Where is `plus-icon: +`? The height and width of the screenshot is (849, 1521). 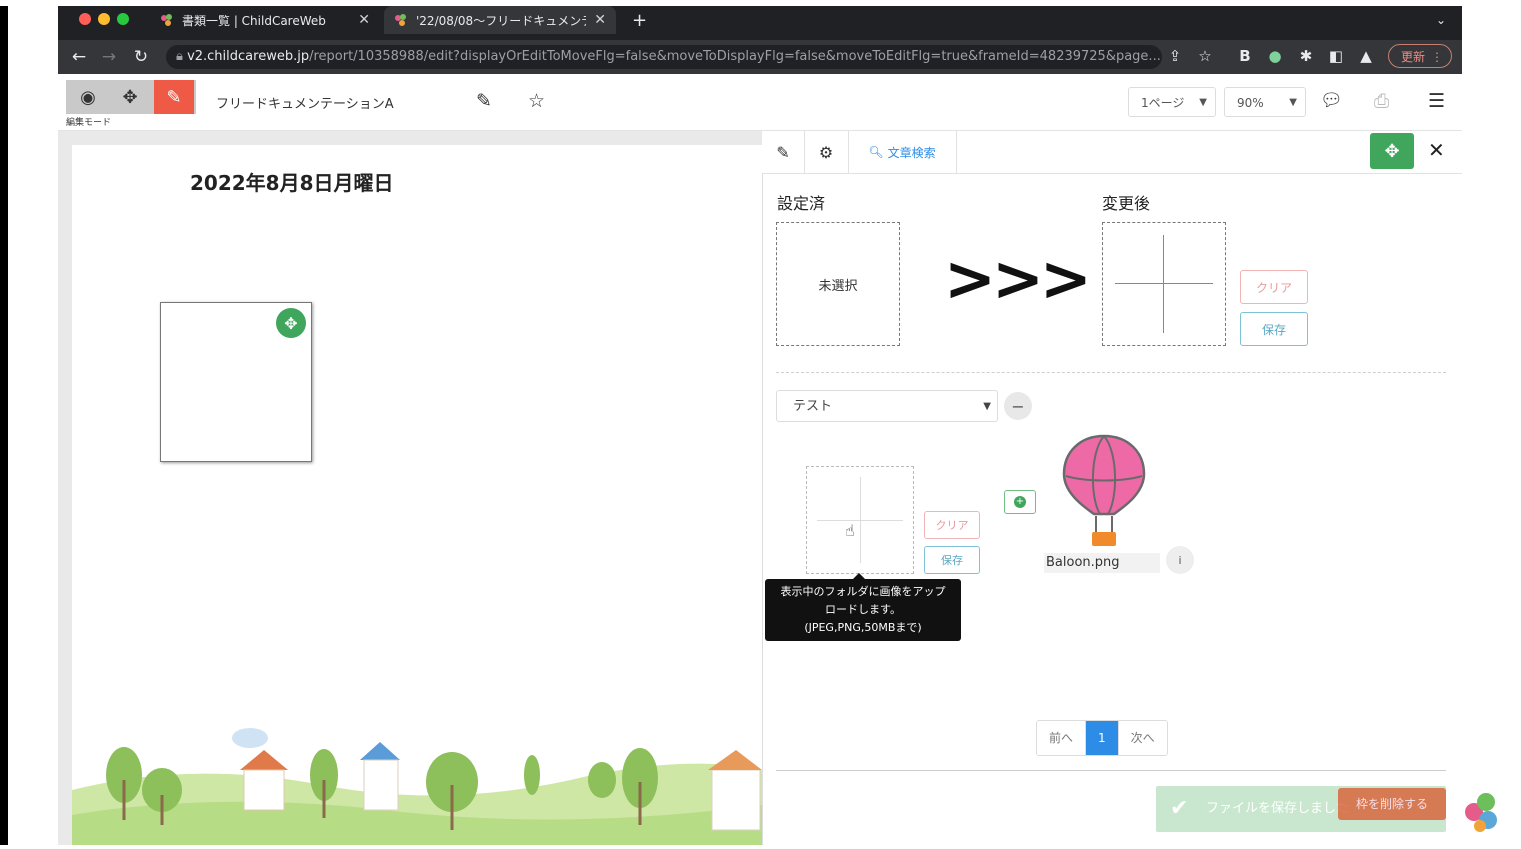
plus-icon: + is located at coordinates (1020, 502).